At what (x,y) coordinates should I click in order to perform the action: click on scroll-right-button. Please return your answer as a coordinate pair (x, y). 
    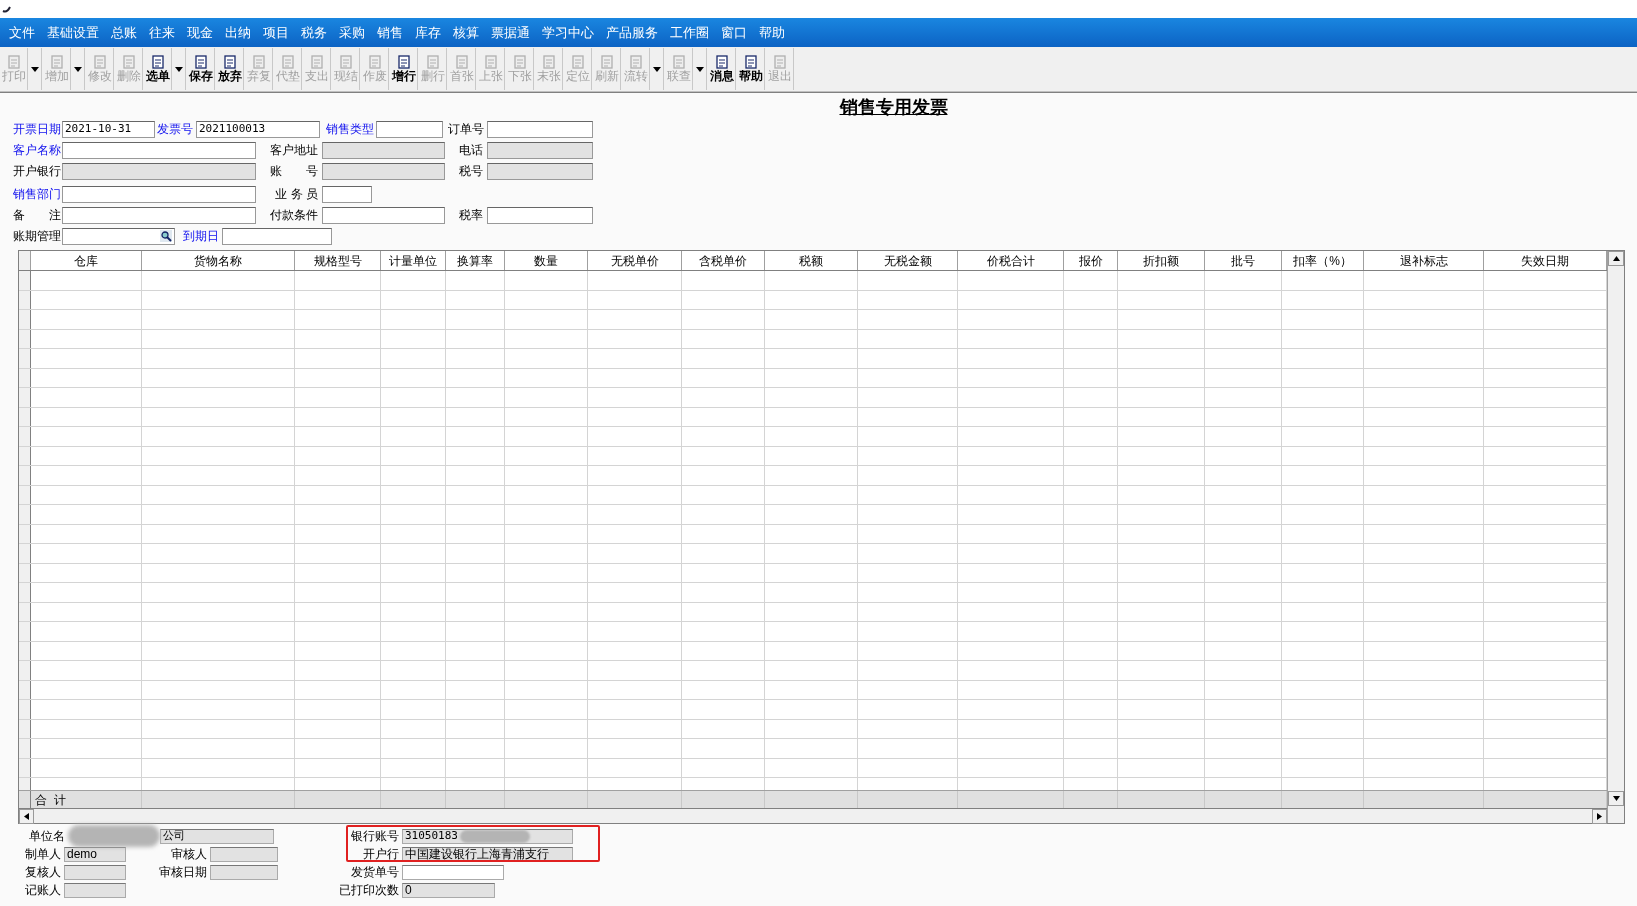
    Looking at the image, I should click on (1599, 816).